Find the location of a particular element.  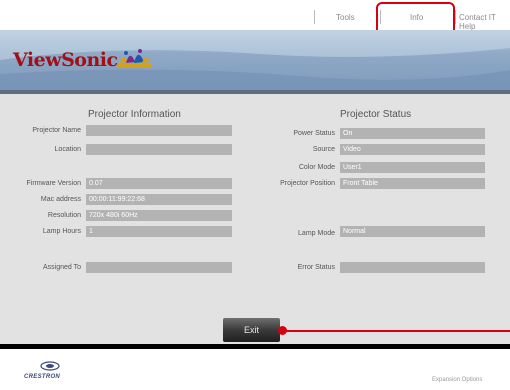

annotation-arrow-tip is located at coordinates (282, 330).